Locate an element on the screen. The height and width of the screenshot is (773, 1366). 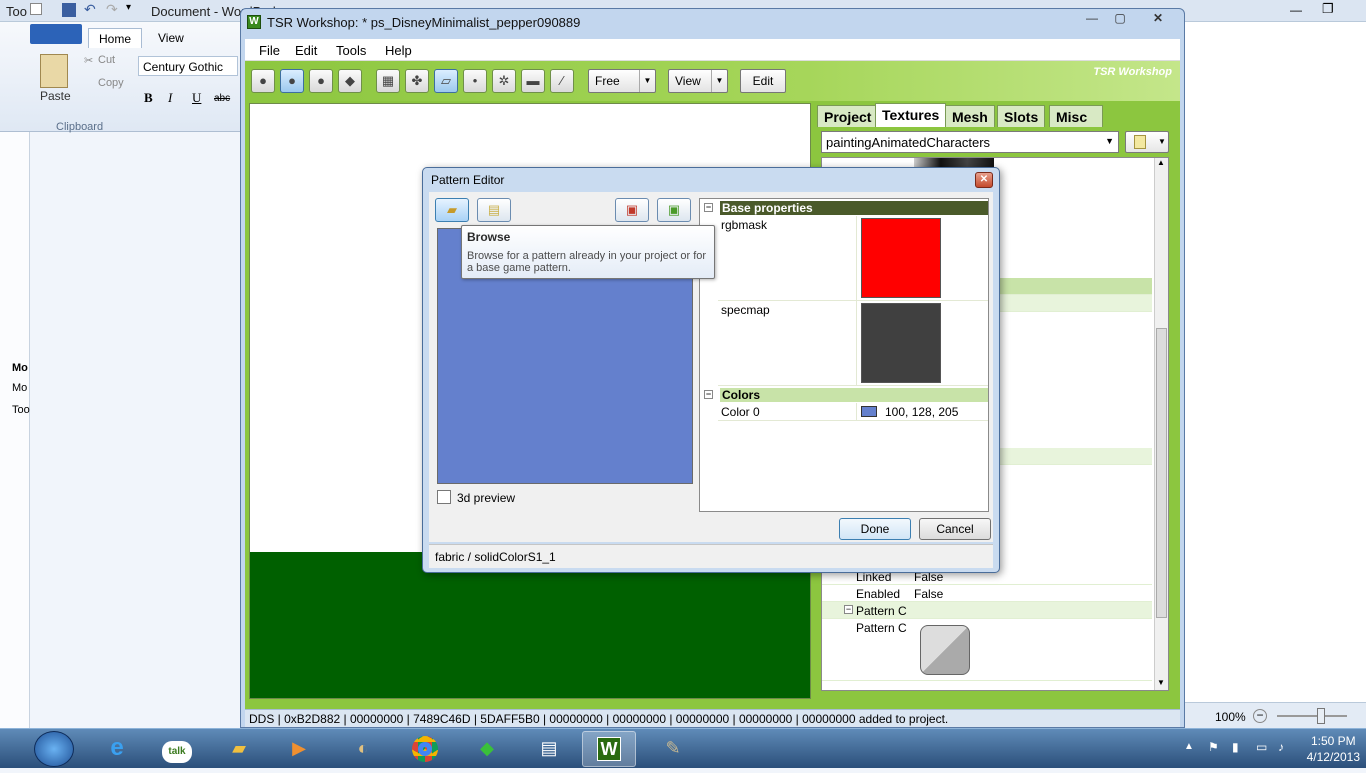
pattern-thumbnail is located at coordinates (945, 650).